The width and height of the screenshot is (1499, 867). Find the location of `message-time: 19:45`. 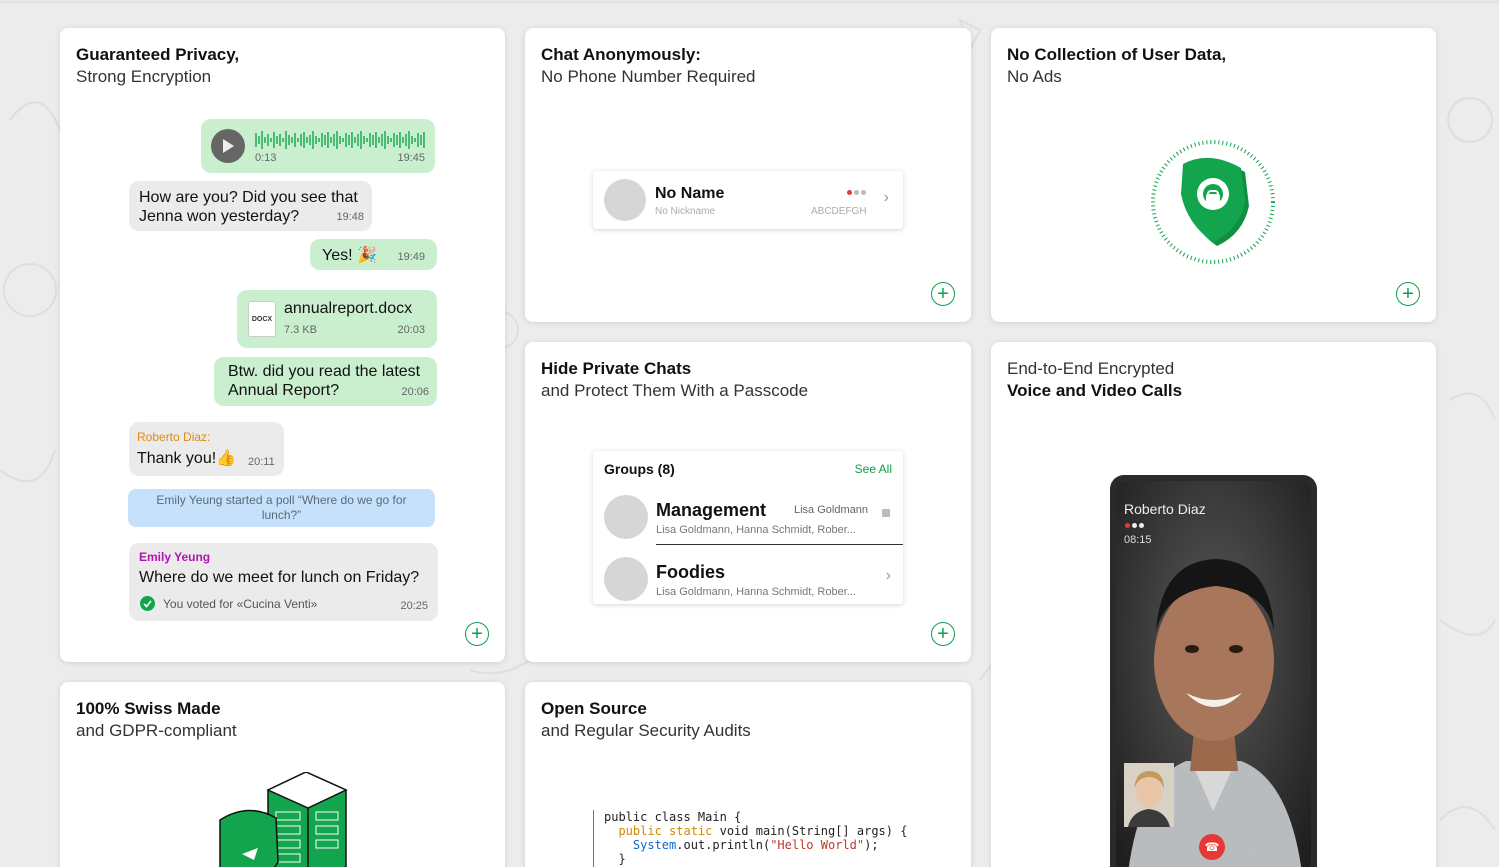

message-time: 19:45 is located at coordinates (411, 158).